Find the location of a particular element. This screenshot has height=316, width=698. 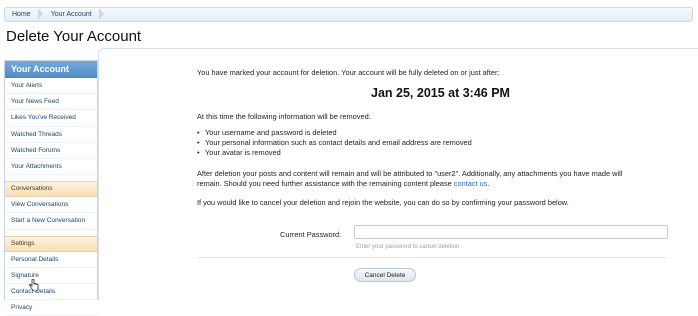

sidebar-item-contact-details: Contact Details is located at coordinates (51, 292).